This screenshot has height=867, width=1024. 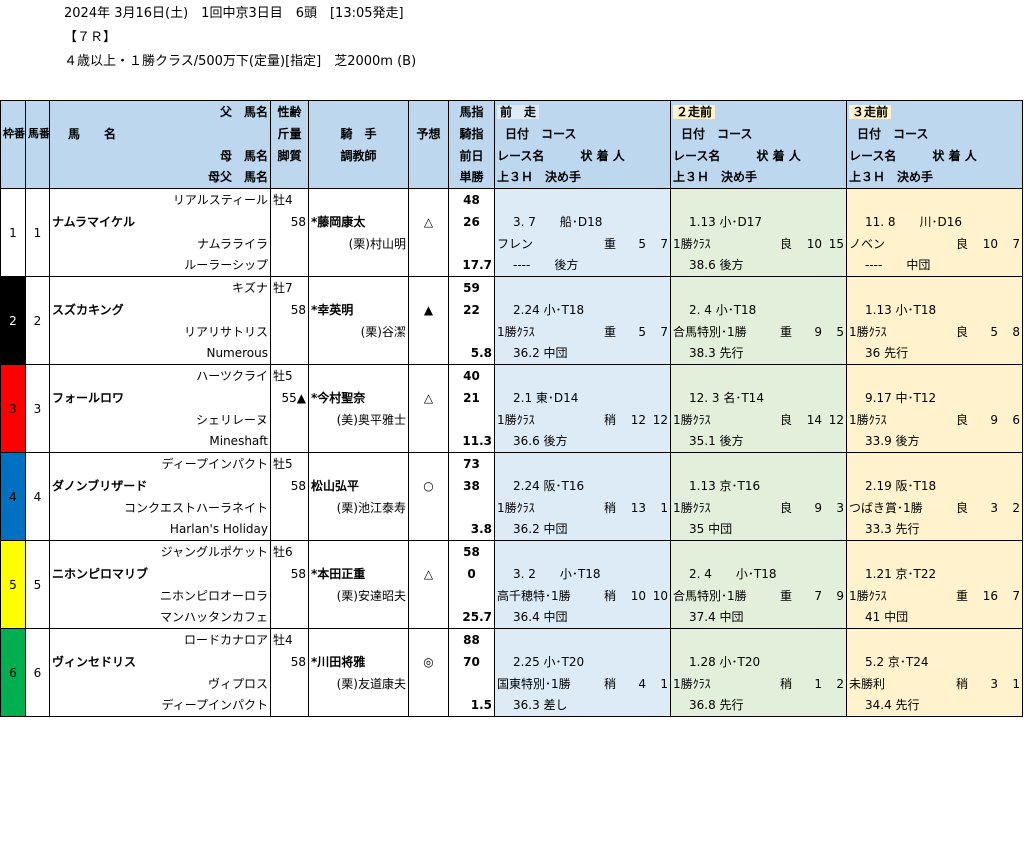 I want to click on mothers-father-name: マンハッタンカフェ, so click(x=160, y=617).